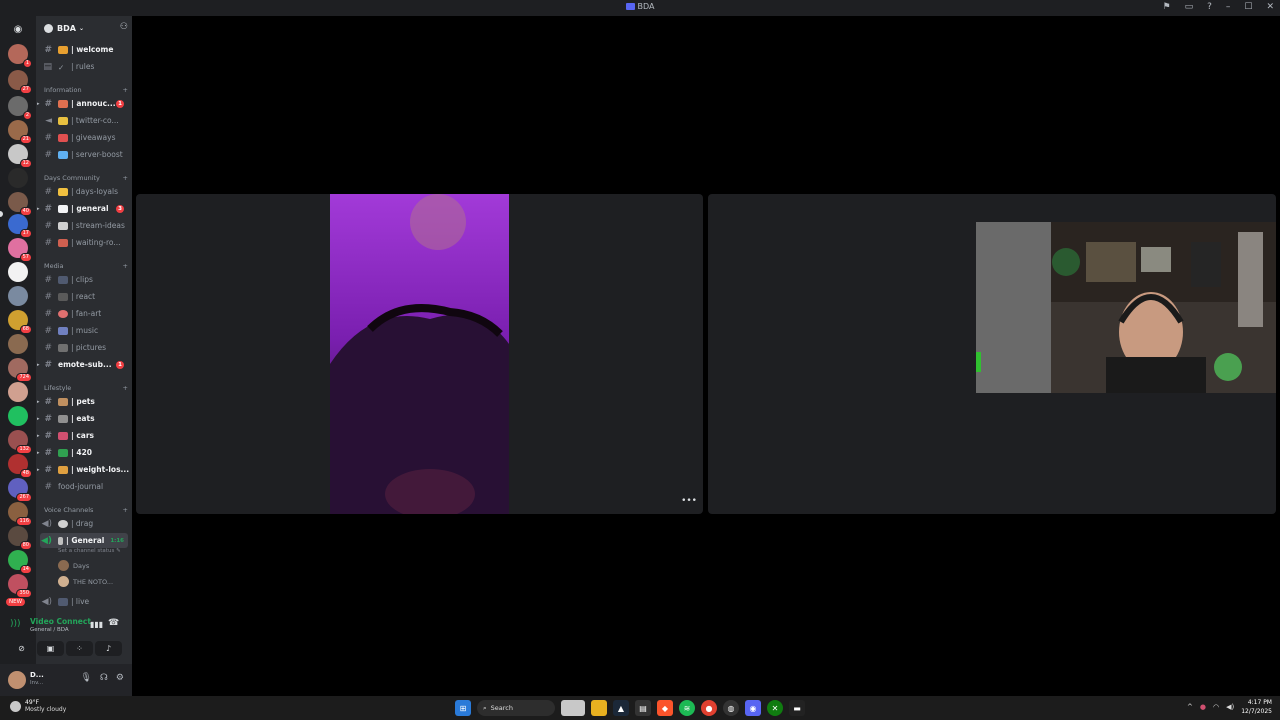 The width and height of the screenshot is (1280, 720). What do you see at coordinates (20, 250) in the screenshot?
I see `server-icon-8: 57` at bounding box center [20, 250].